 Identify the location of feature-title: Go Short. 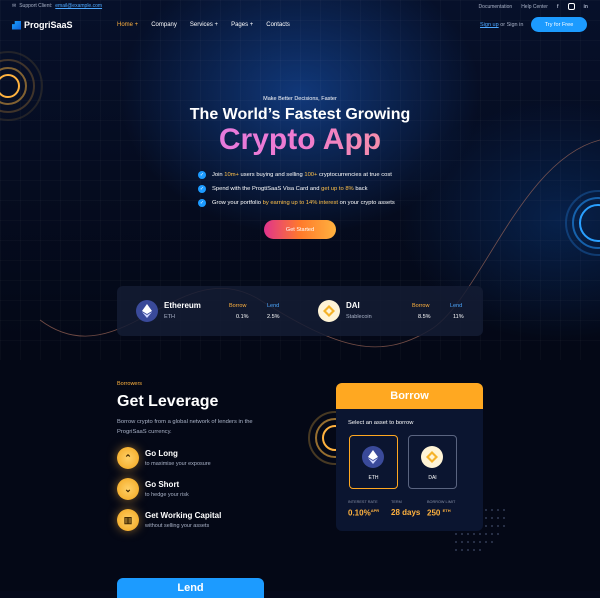
(162, 484).